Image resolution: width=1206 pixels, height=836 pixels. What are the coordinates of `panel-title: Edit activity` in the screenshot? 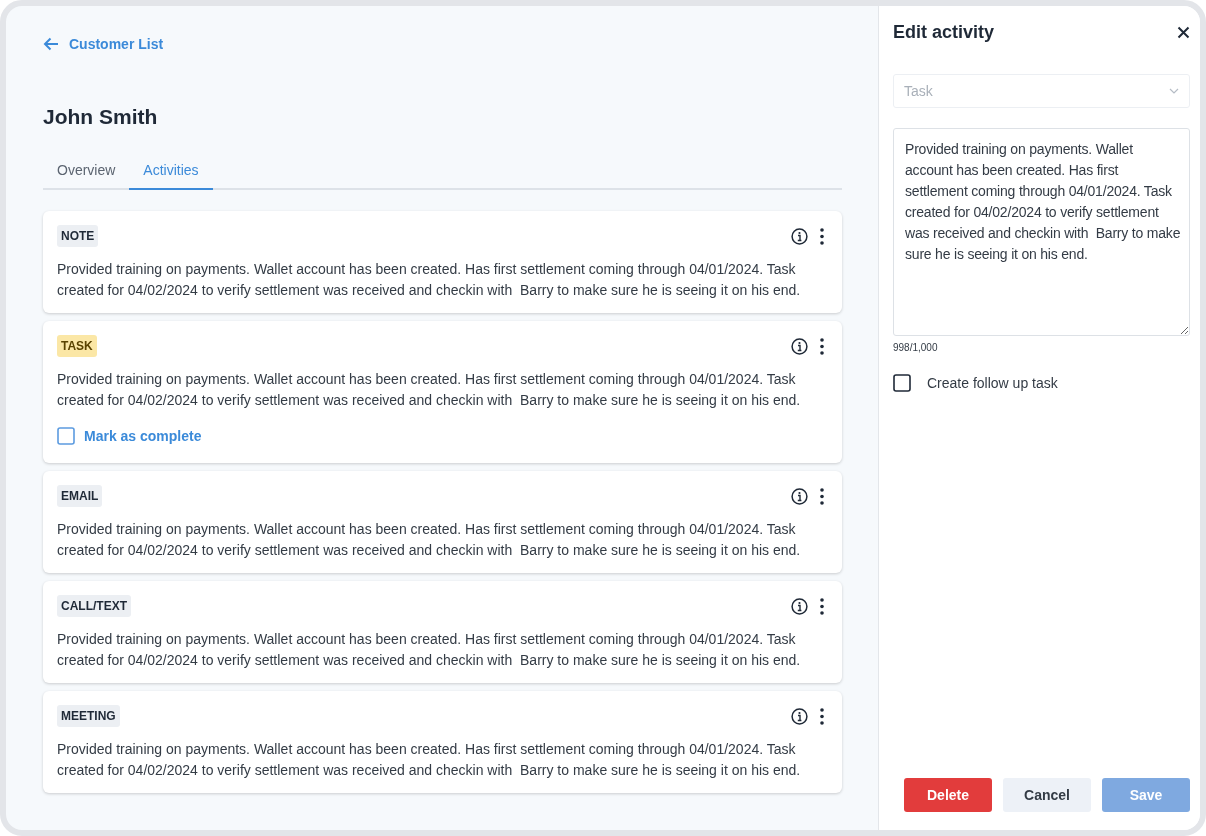 It's located at (944, 32).